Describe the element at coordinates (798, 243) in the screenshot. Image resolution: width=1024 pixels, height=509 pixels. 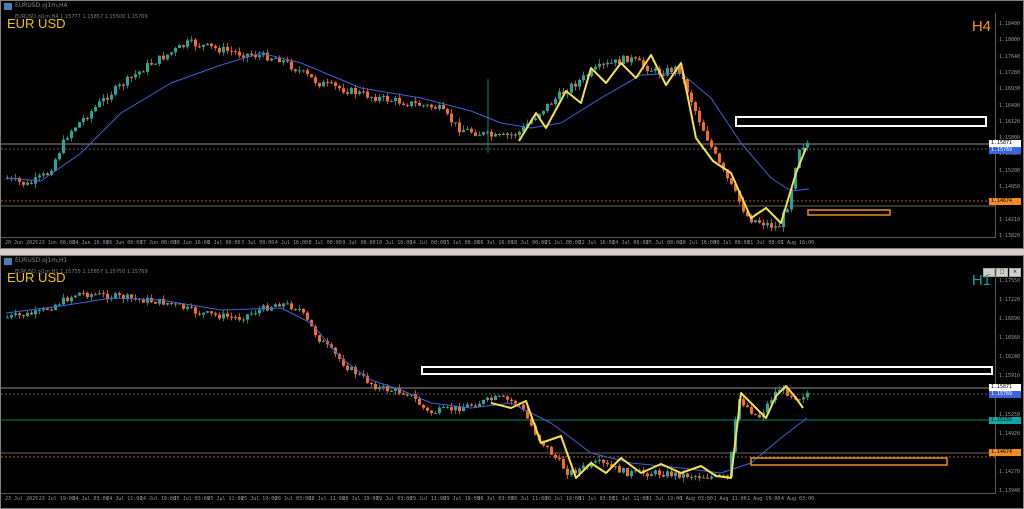
I see `time-tick-label: 1 Aug 16:00` at that location.